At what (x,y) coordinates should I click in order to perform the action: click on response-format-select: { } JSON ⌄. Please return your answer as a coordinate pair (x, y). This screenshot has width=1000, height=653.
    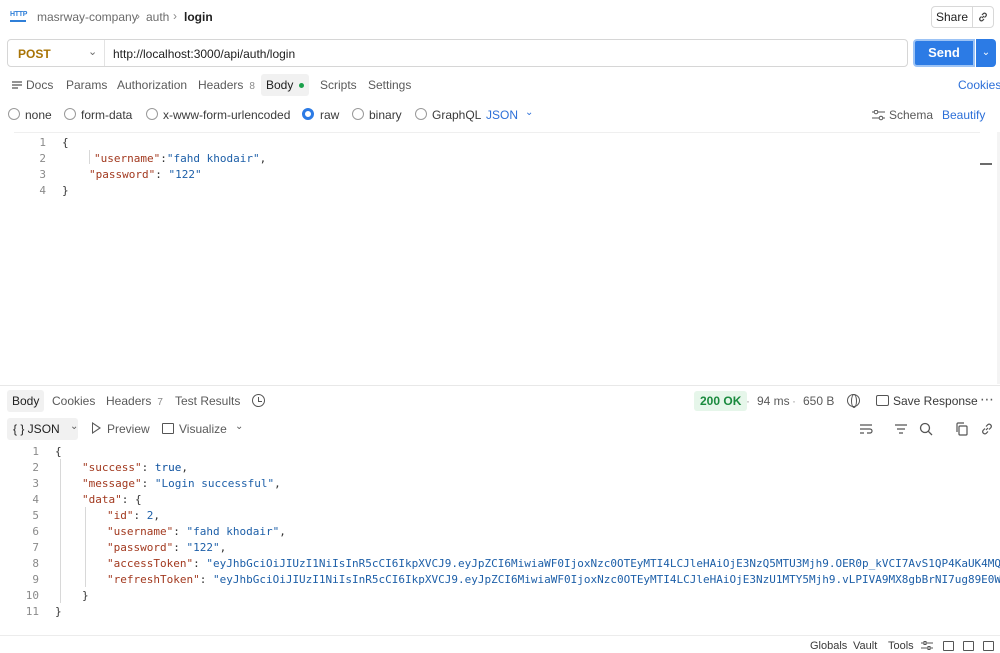
    Looking at the image, I should click on (42, 429).